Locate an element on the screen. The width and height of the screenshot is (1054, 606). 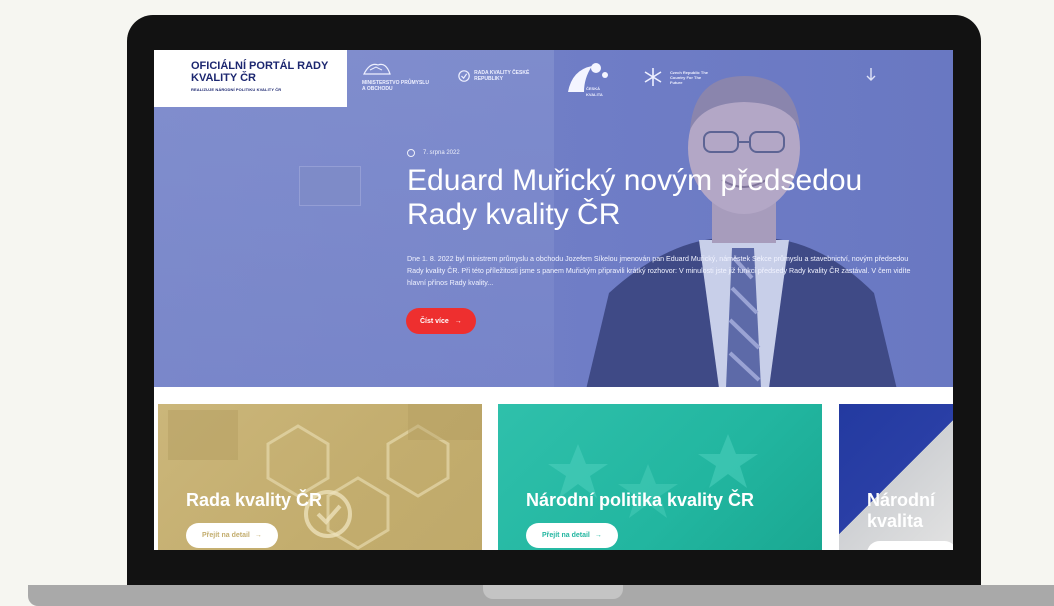
card-title: Národní politika kvality ČR is located at coordinates (640, 500).